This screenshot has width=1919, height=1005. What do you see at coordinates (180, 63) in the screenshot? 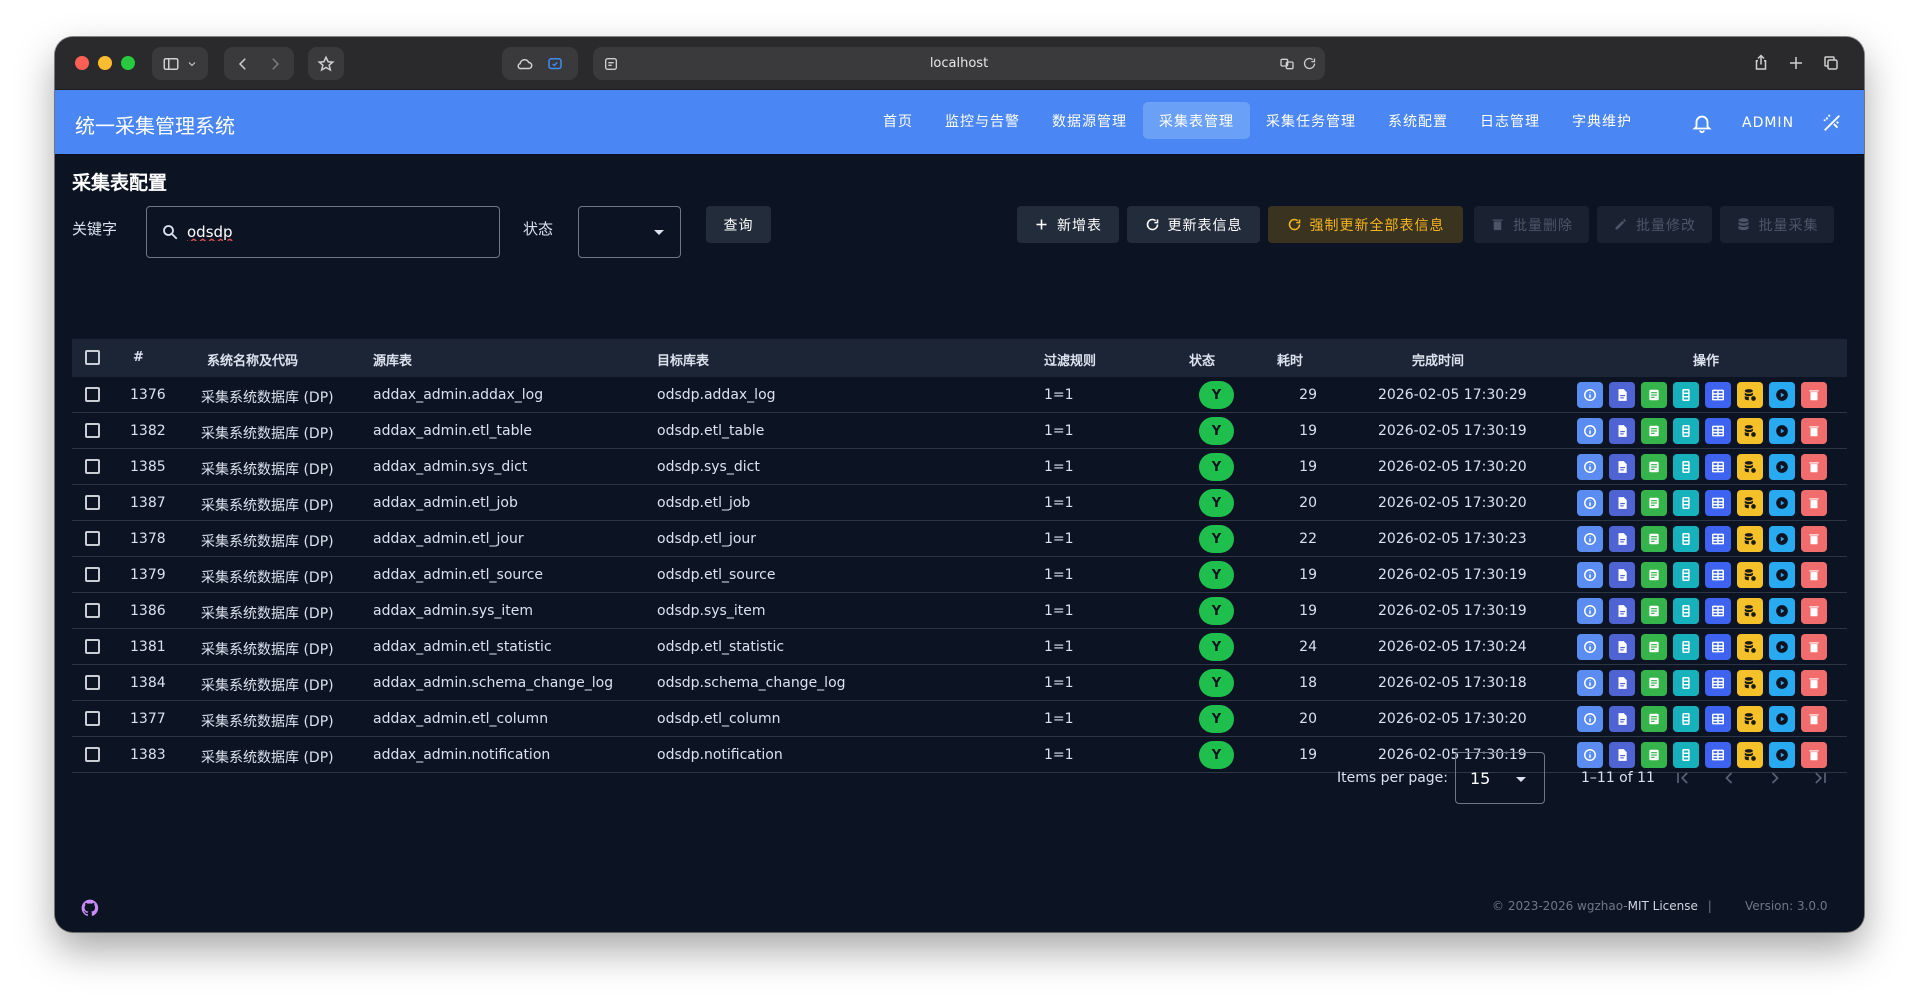
I see `sidebar-toggle-button` at bounding box center [180, 63].